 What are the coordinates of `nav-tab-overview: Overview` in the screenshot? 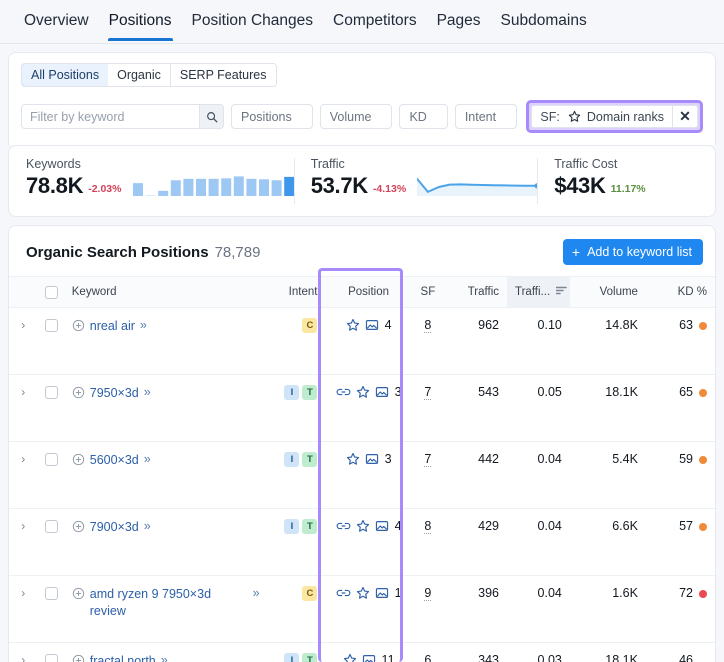 It's located at (56, 26).